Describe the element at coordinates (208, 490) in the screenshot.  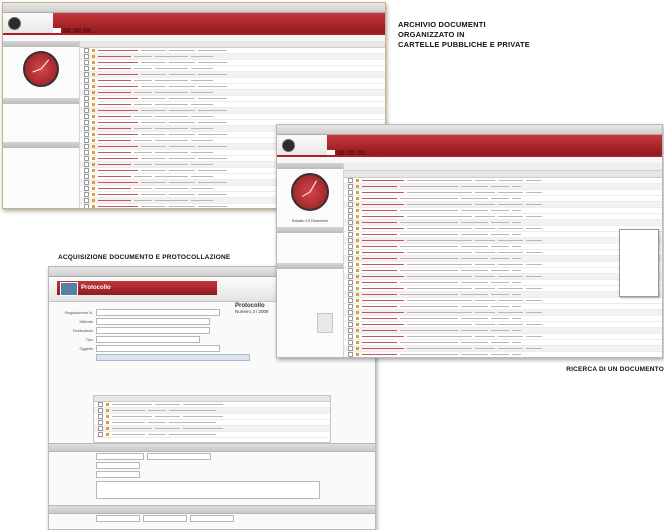
I see `notes-field` at that location.